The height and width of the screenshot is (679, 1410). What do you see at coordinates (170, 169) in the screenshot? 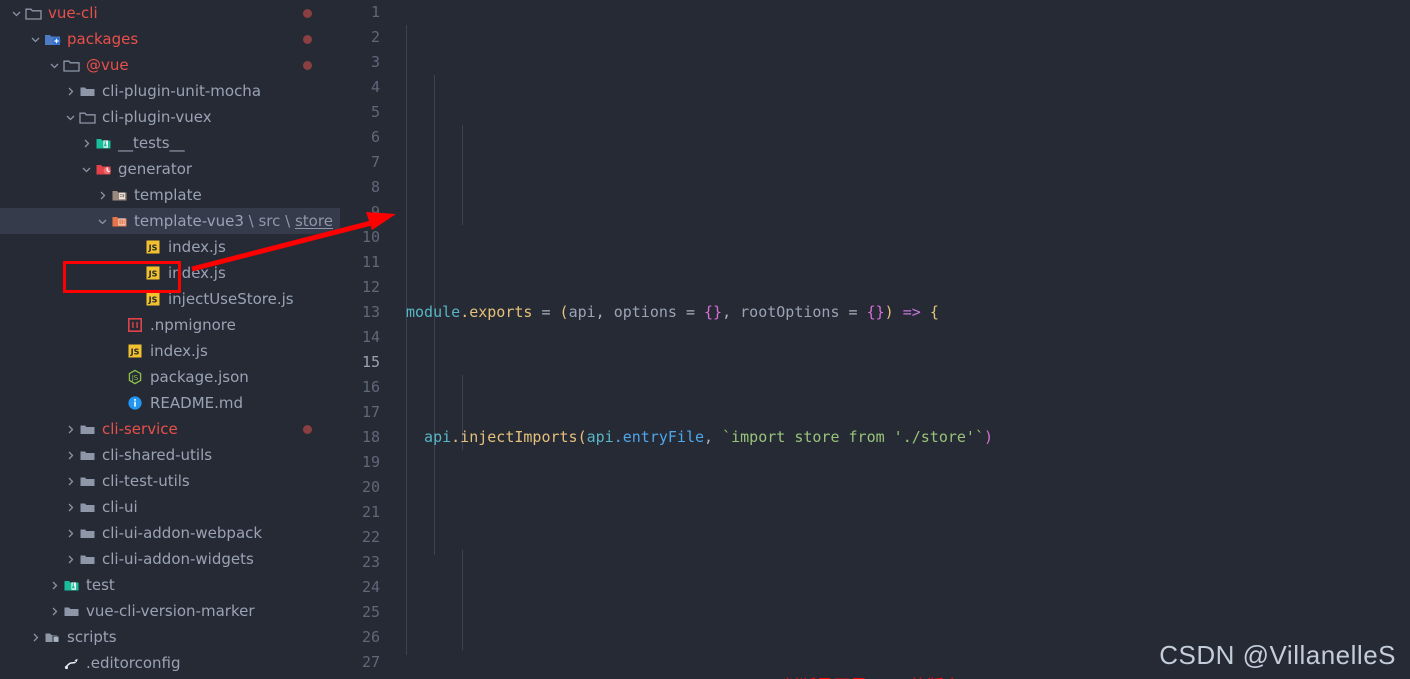
I see `tree-row: generator` at bounding box center [170, 169].